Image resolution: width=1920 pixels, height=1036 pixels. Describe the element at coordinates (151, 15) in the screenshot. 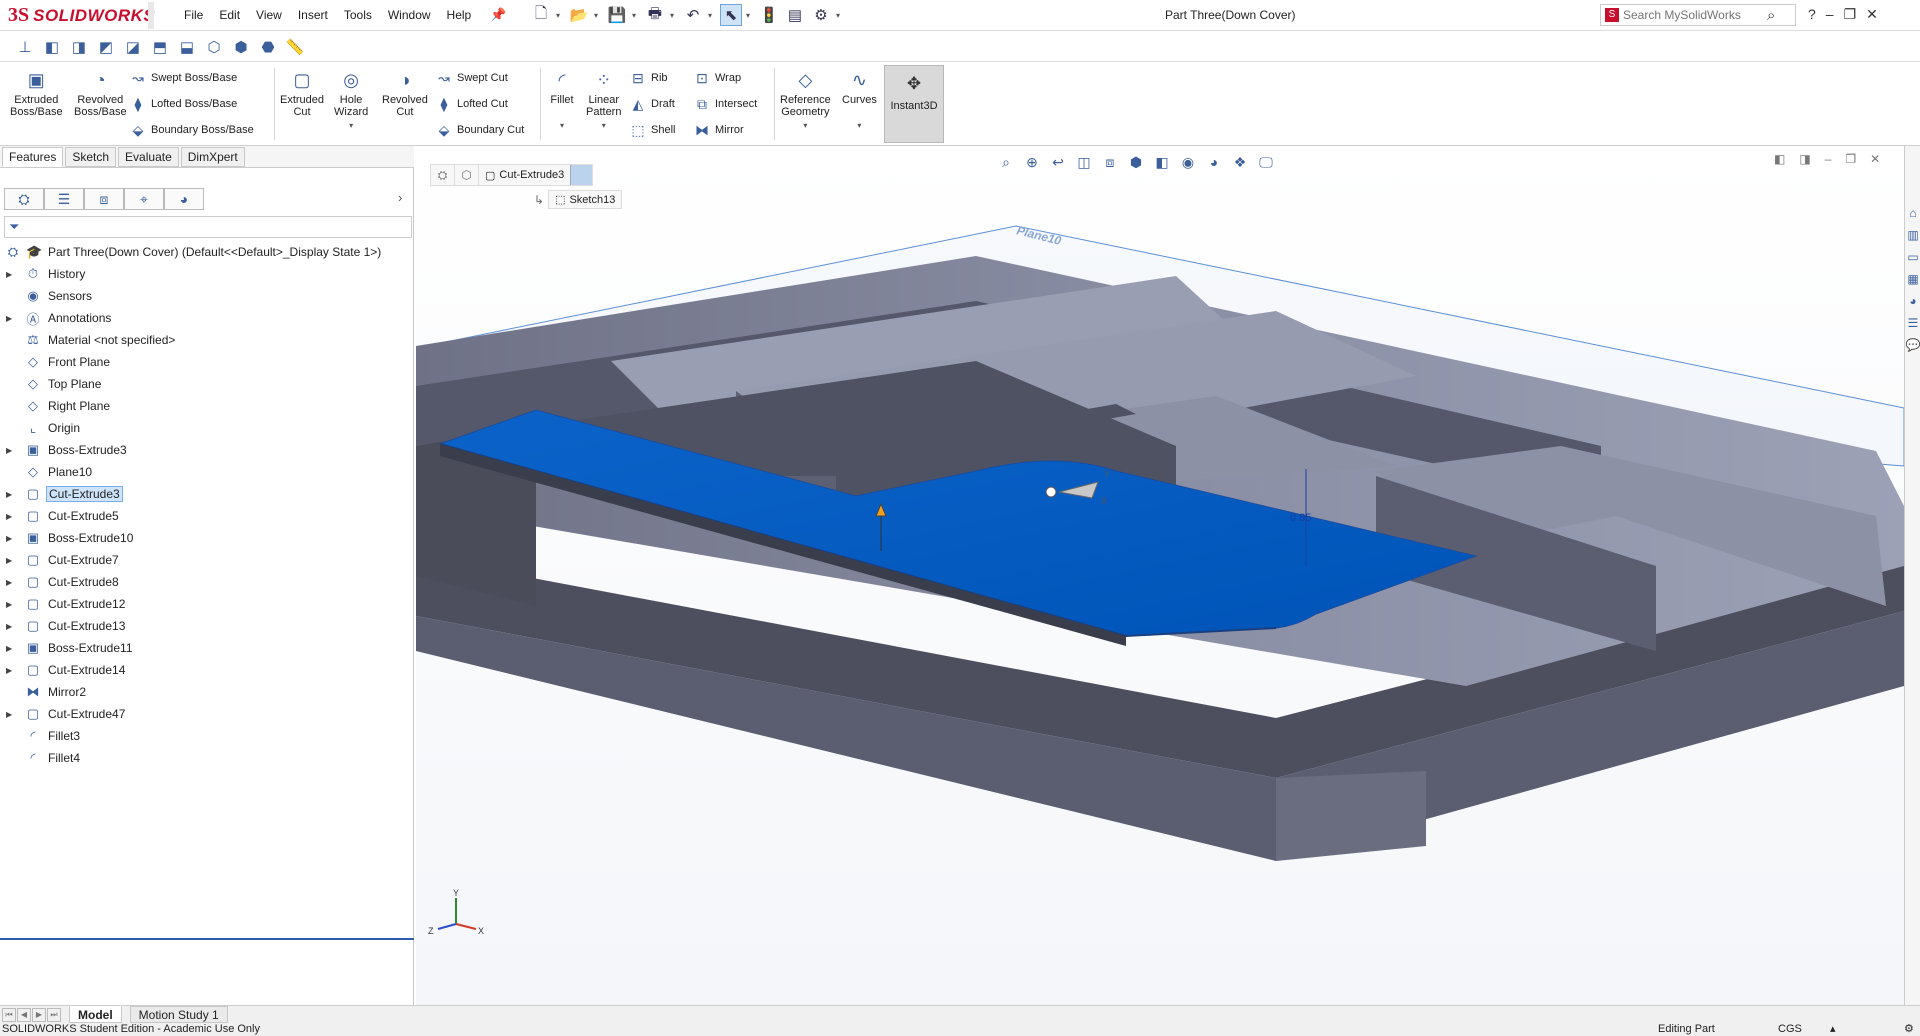

I see `logo-flyout-arrow` at that location.